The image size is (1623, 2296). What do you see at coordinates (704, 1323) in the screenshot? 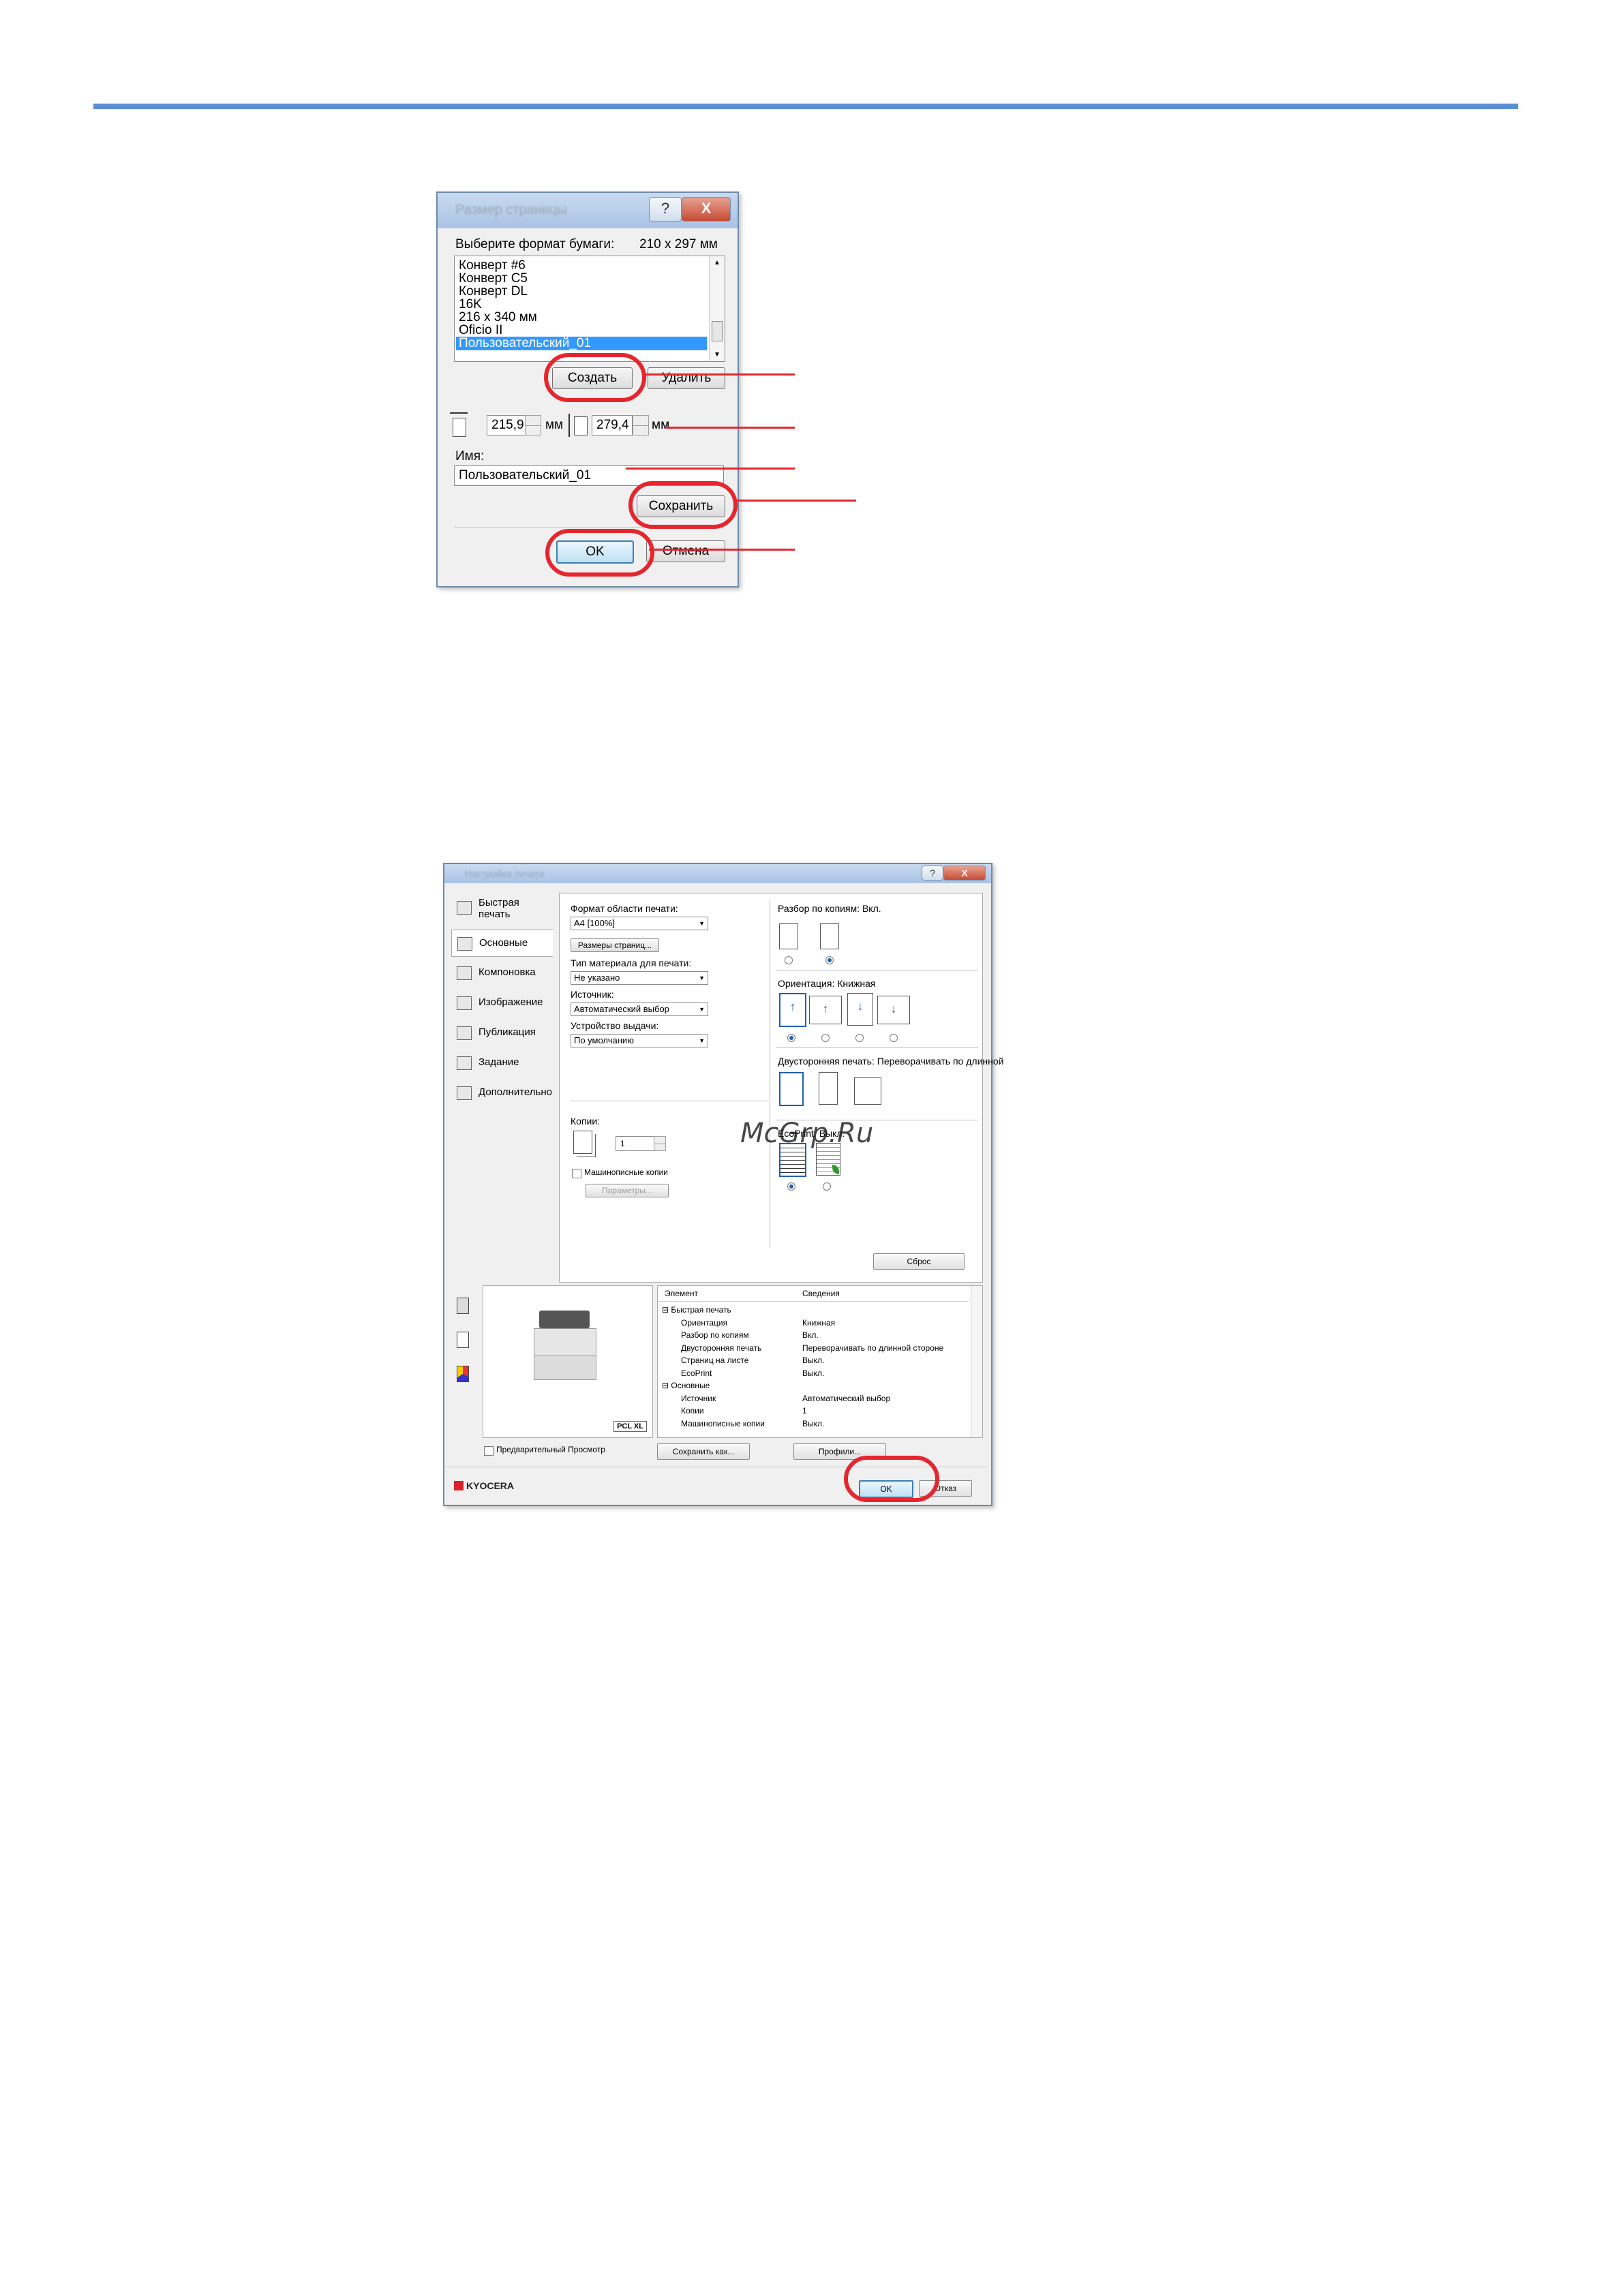
I see `summary-row-item: Ориентация` at bounding box center [704, 1323].